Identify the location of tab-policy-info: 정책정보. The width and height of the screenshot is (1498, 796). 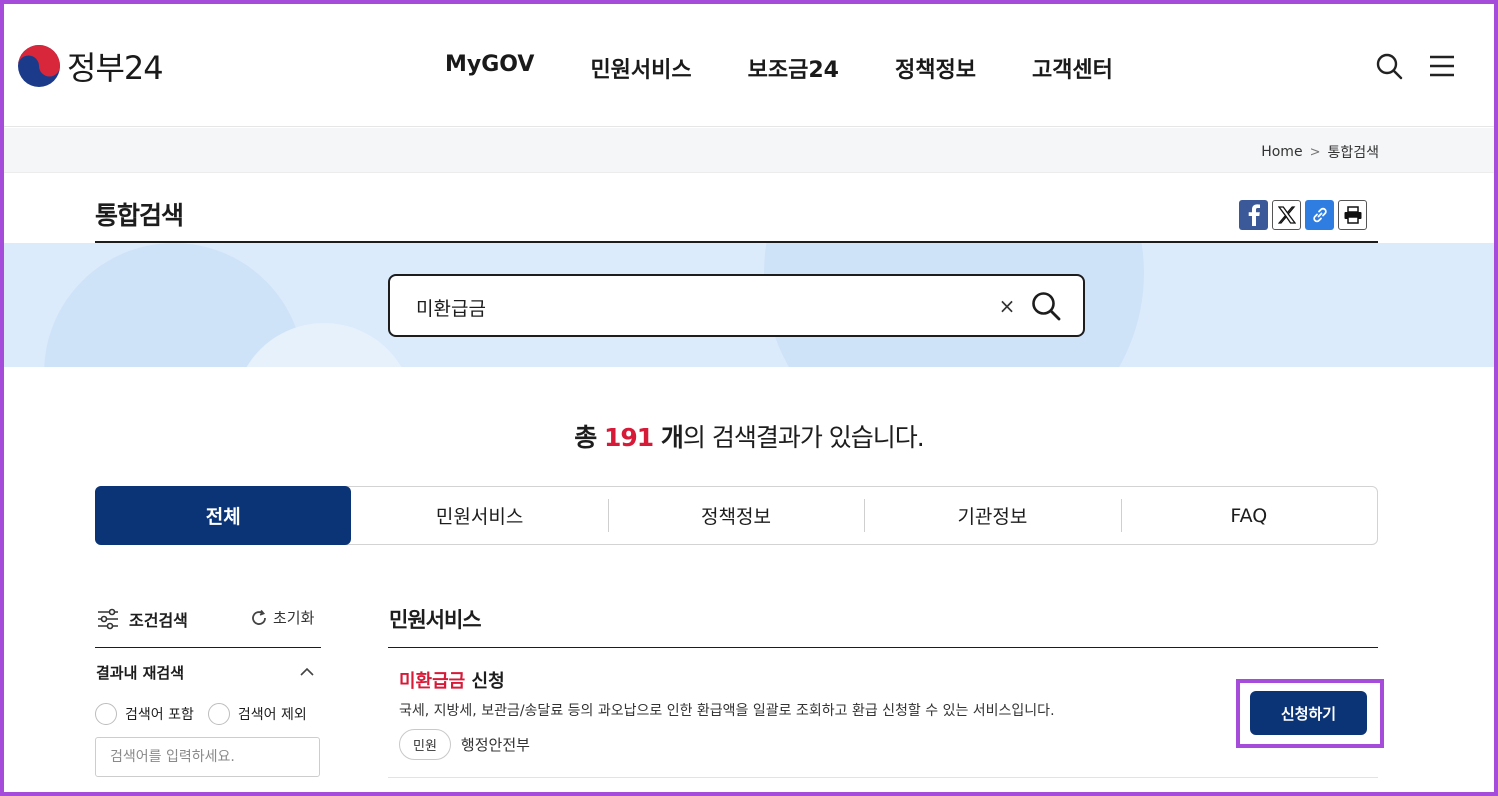
(735, 515).